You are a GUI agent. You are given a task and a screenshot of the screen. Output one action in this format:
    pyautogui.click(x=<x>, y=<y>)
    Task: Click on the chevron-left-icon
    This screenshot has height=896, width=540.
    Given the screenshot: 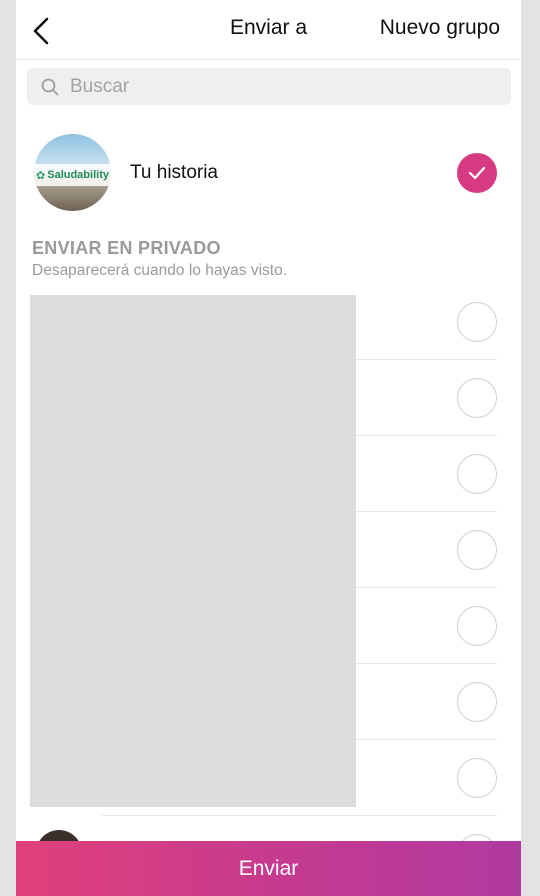 What is the action you would take?
    pyautogui.click(x=41, y=31)
    